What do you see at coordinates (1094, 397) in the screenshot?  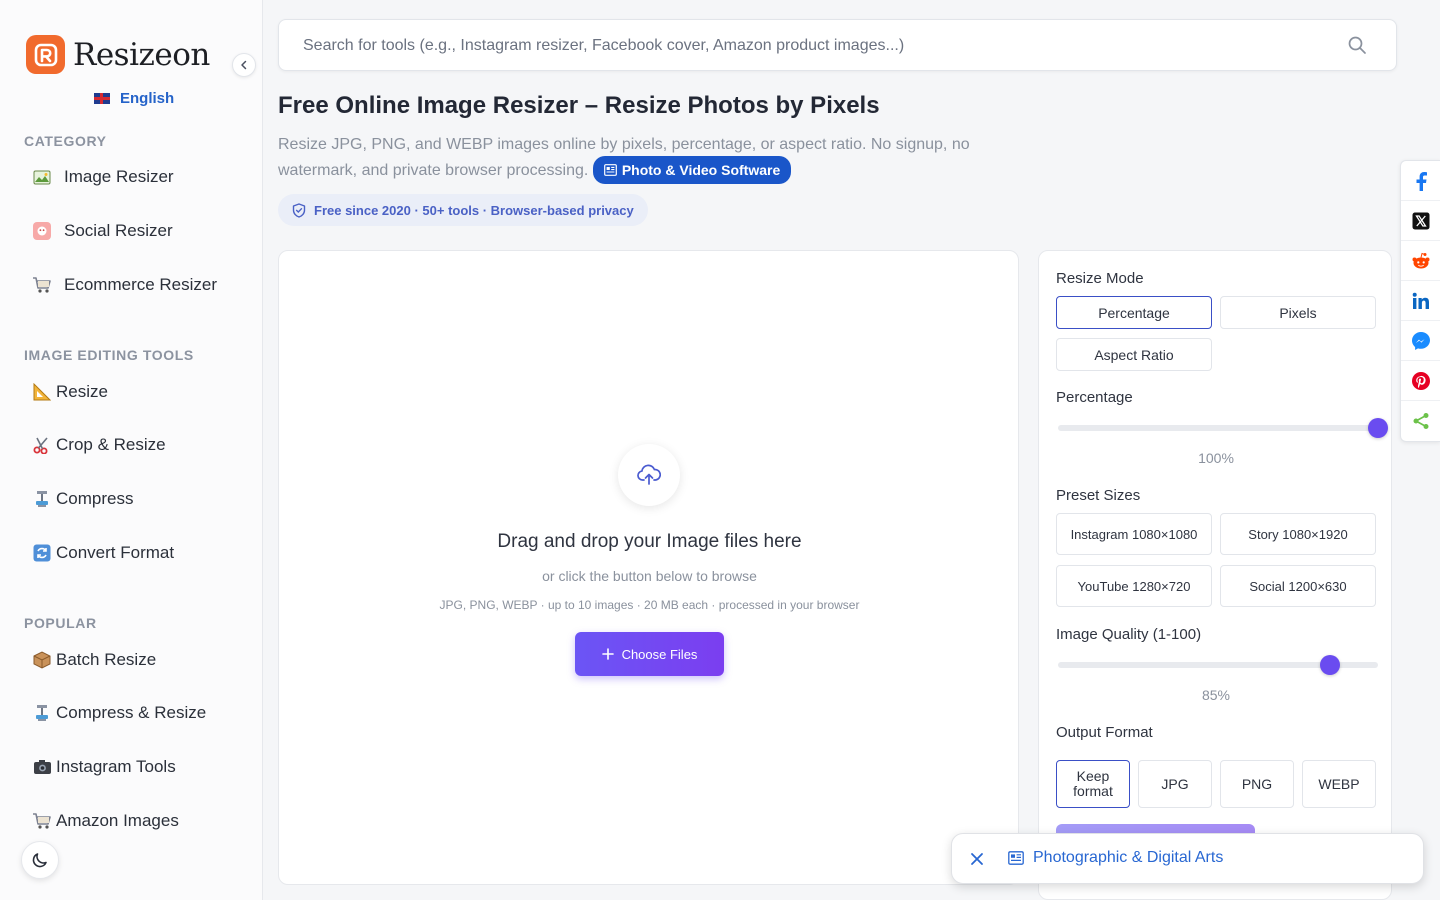 I see `percentage-label: Percentage` at bounding box center [1094, 397].